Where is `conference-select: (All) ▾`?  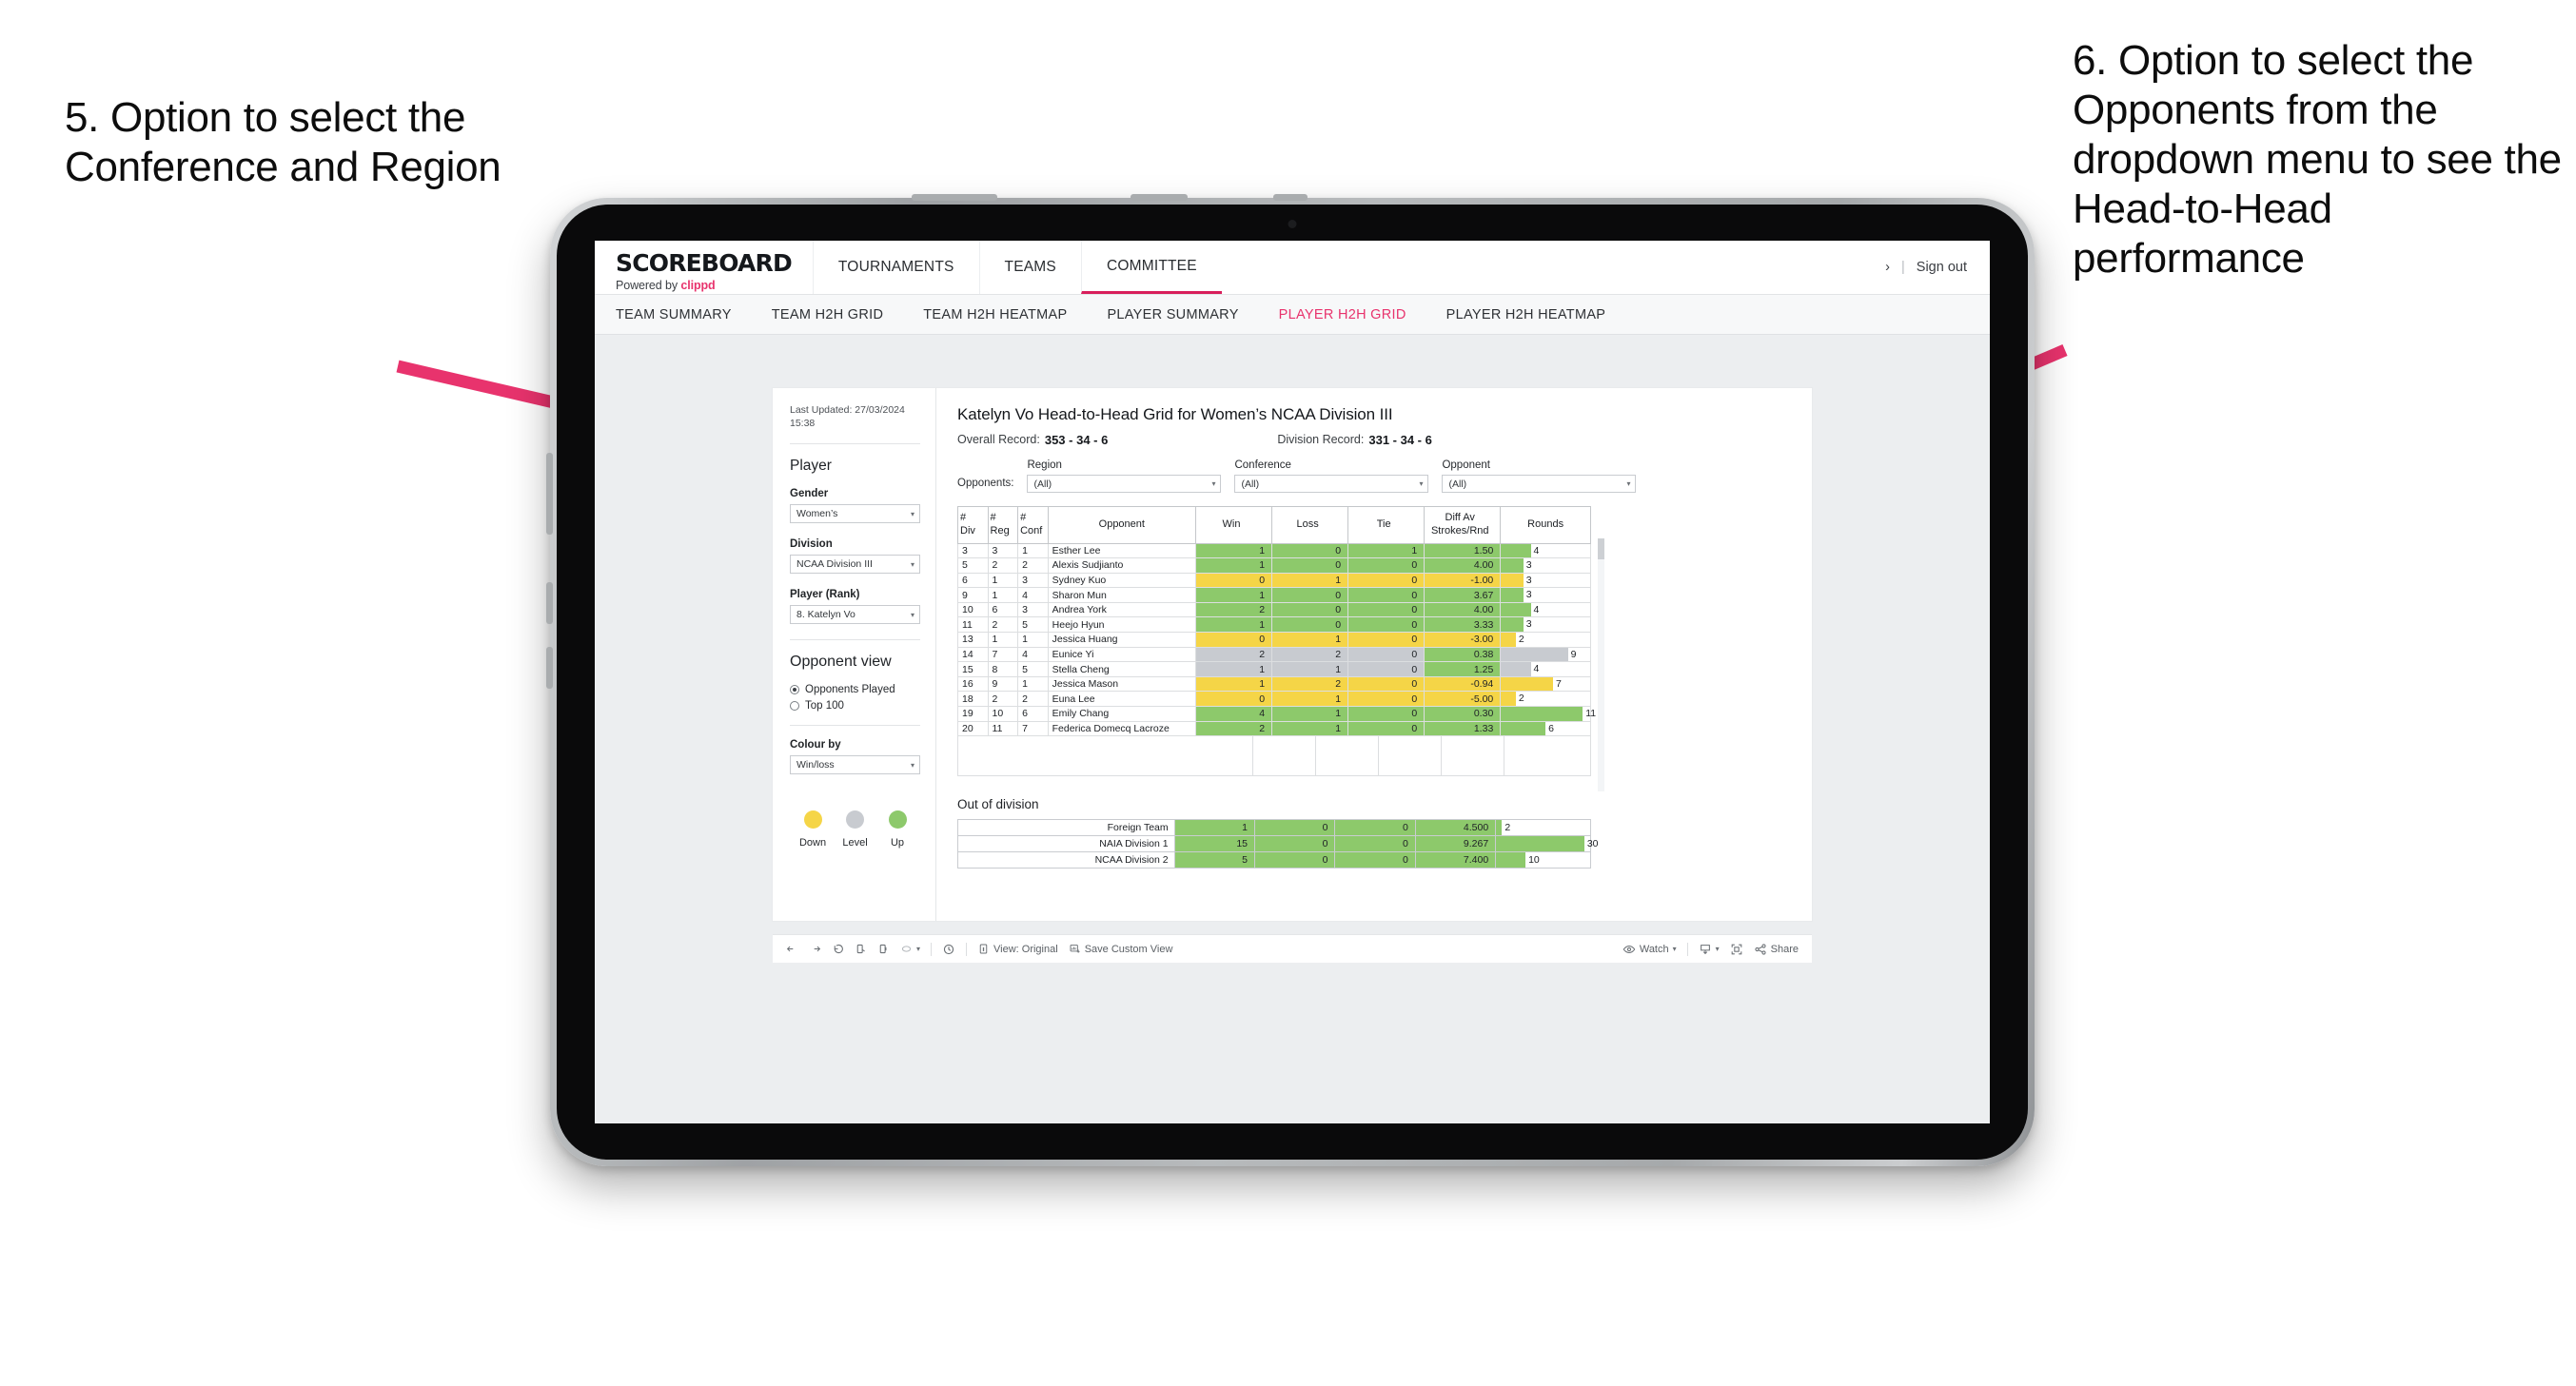 conference-select: (All) ▾ is located at coordinates (1331, 484).